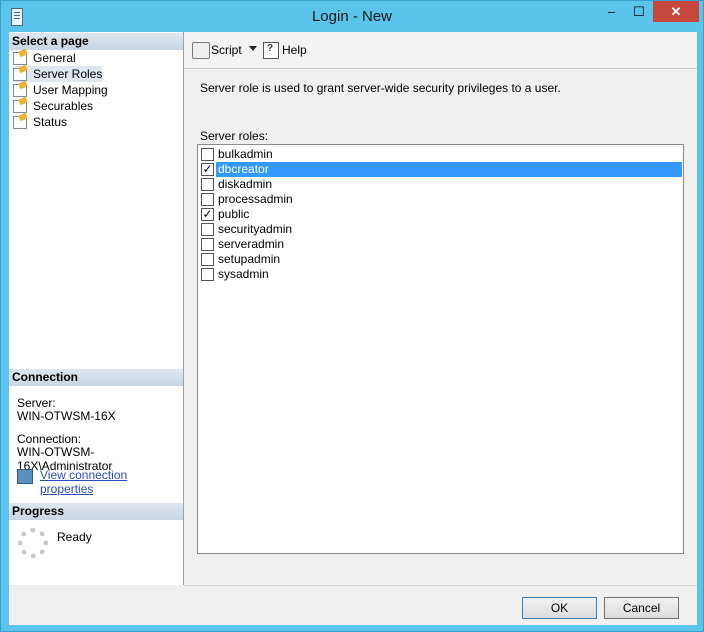  I want to click on role-label: setupadmin, so click(249, 259).